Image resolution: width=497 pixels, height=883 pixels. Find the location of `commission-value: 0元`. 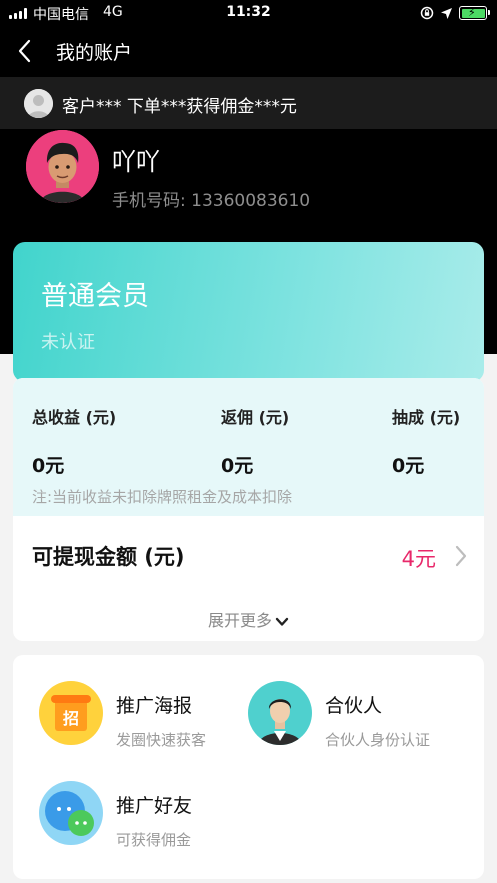

commission-value: 0元 is located at coordinates (408, 466).